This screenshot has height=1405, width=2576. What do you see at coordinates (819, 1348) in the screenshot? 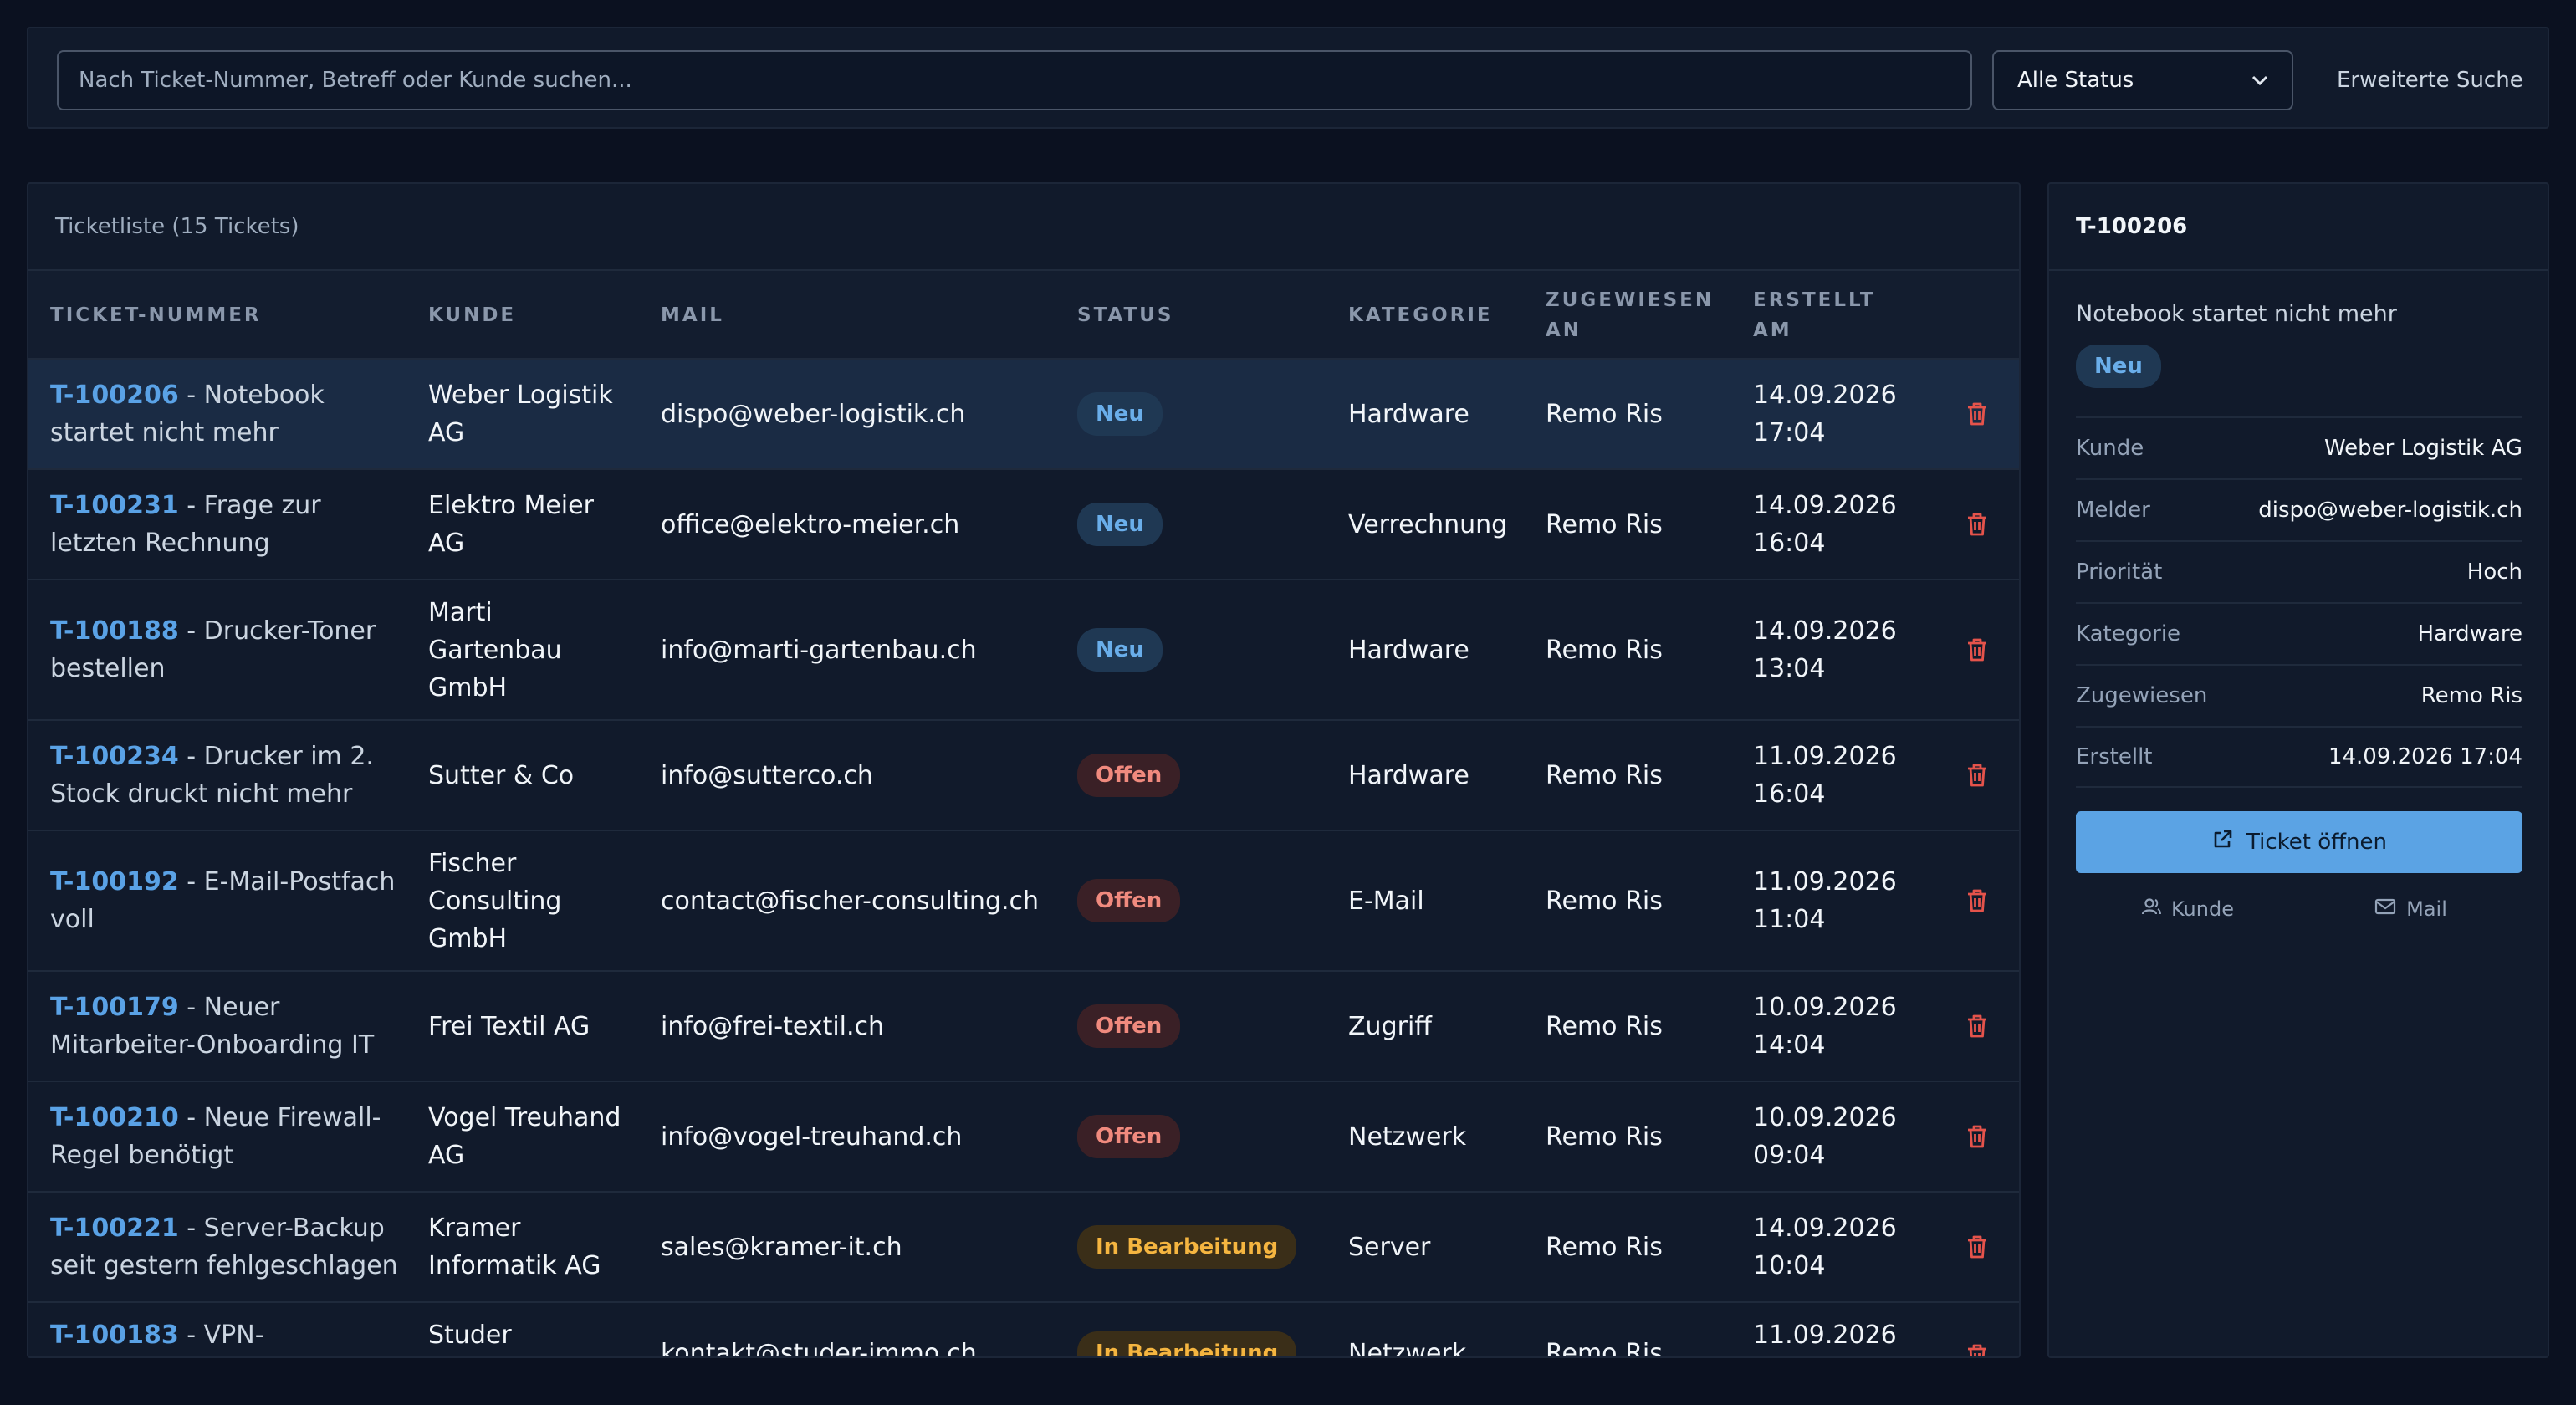
I see `mail-cell: kontakt@studer-immo.ch` at bounding box center [819, 1348].